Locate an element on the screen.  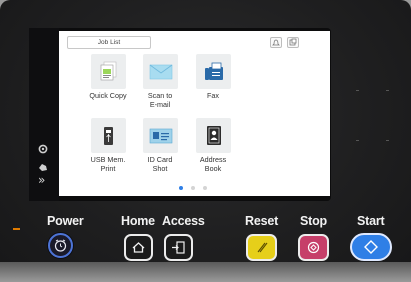
reset-button is located at coordinates (261, 247).